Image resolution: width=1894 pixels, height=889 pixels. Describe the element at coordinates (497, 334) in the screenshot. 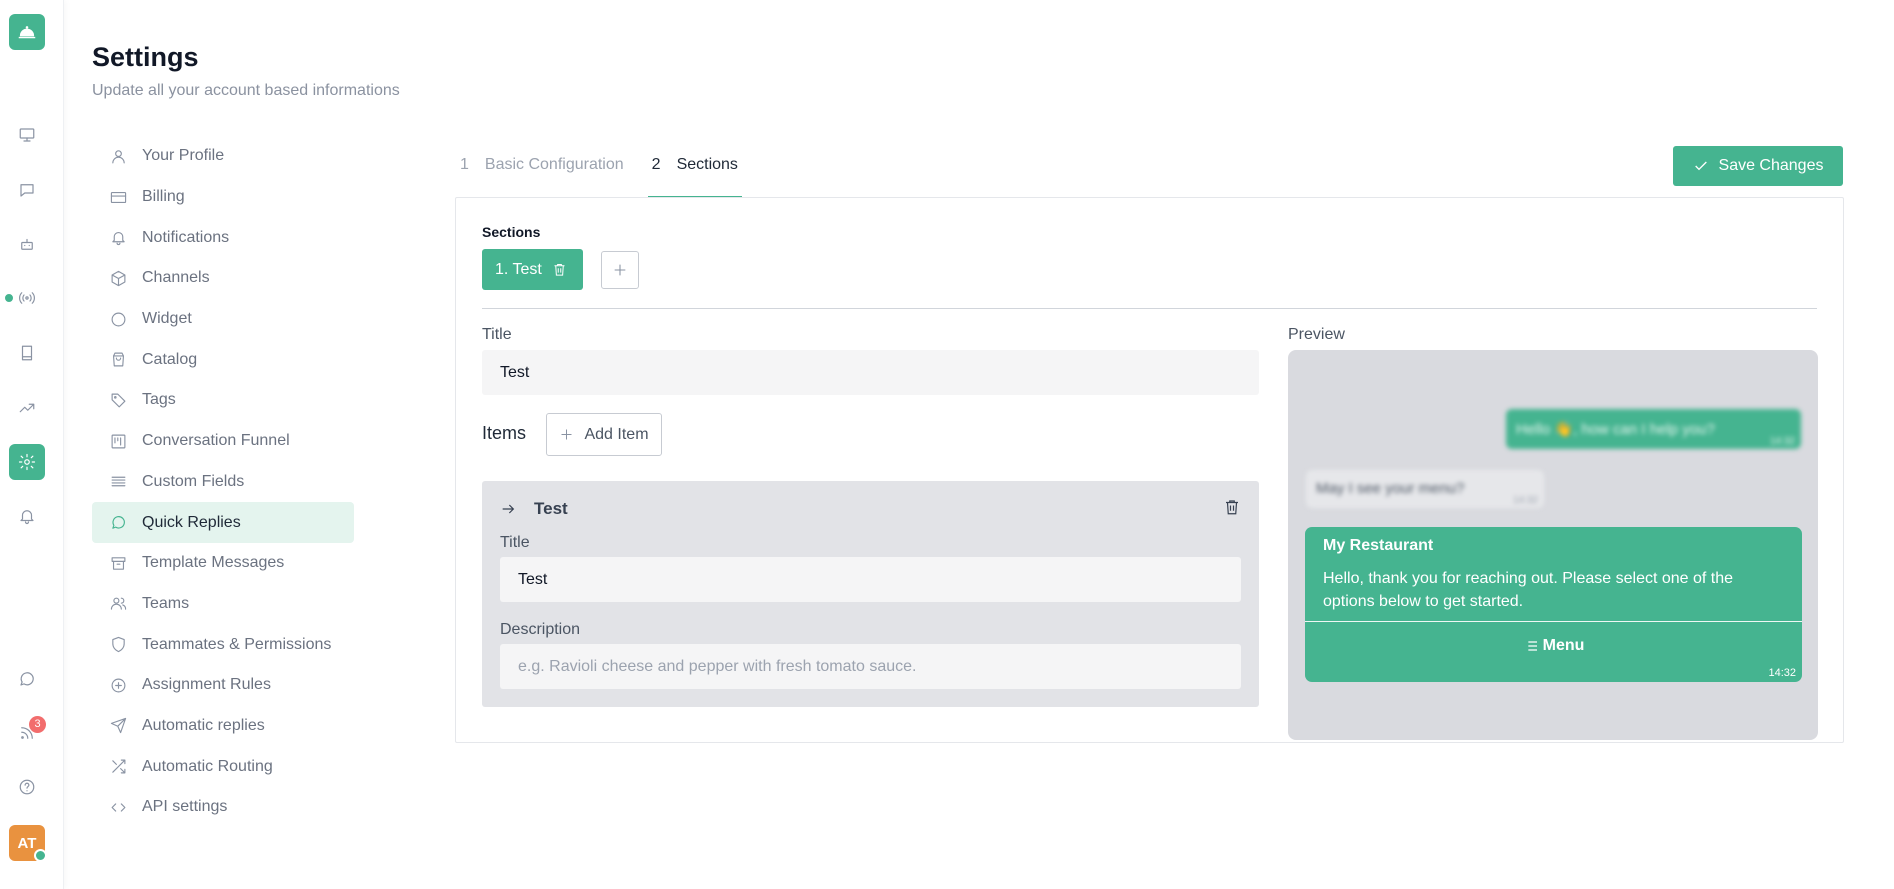

I see `title-label: Title` at that location.